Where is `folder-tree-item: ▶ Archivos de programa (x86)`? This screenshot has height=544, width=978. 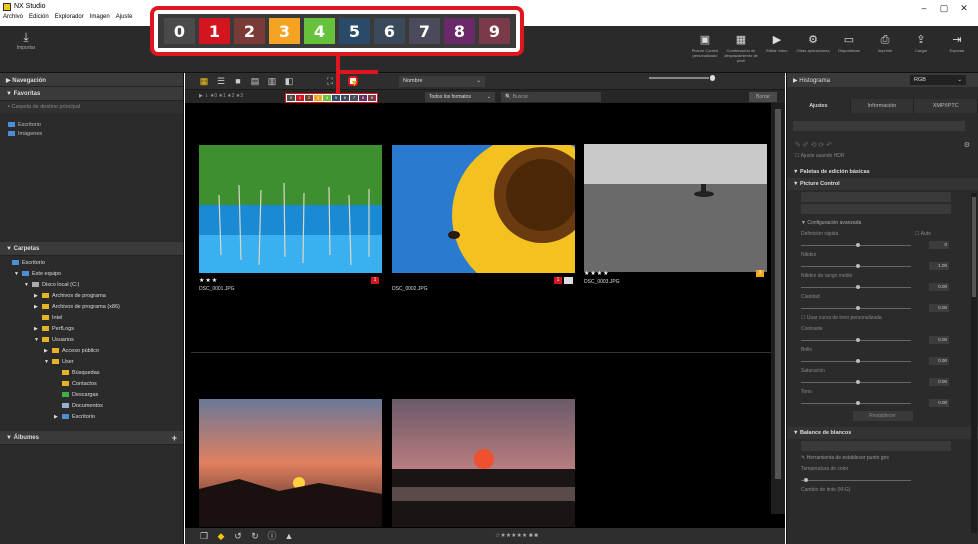
folder-tree-item: ▶ Archivos de programa (x86) is located at coordinates (91, 307).